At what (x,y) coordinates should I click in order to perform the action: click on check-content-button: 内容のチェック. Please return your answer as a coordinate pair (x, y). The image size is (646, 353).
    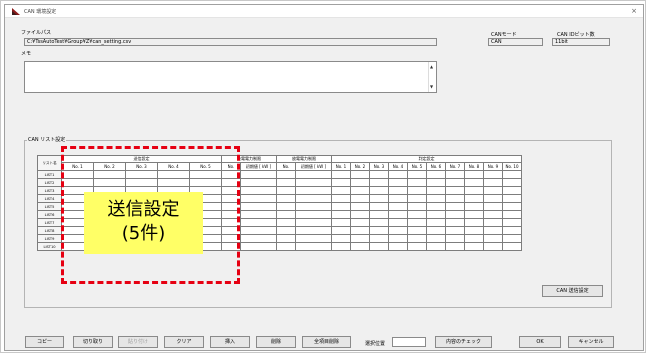
    Looking at the image, I should click on (463, 342).